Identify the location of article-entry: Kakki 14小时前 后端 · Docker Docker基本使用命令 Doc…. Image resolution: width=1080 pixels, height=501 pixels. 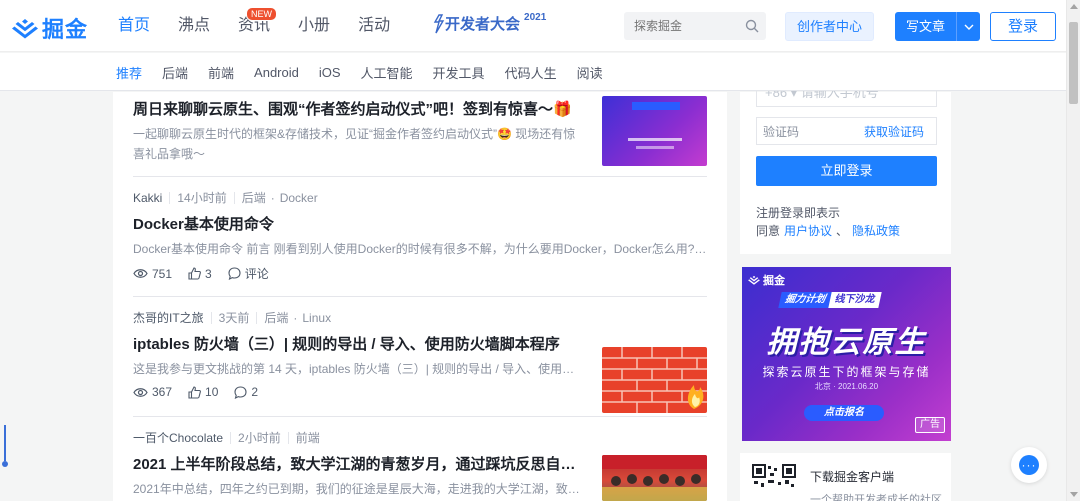
(420, 243).